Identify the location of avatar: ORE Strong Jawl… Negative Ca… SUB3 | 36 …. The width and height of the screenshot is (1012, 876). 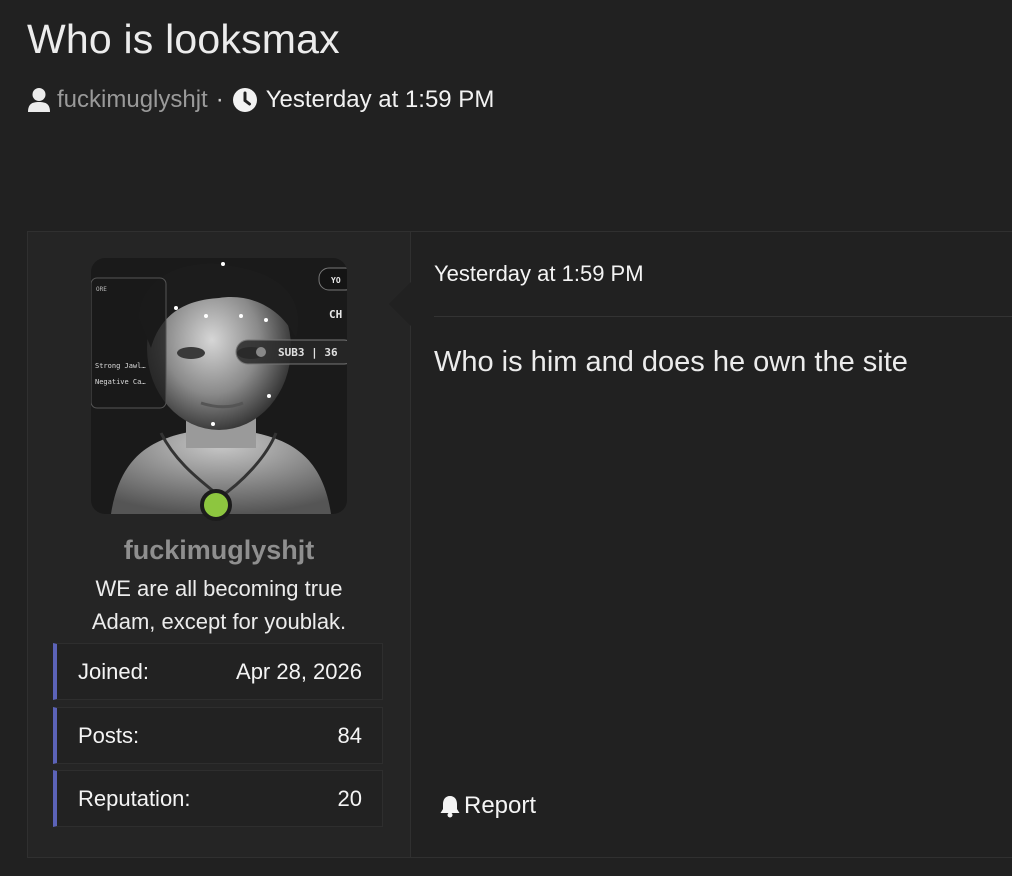
(219, 386).